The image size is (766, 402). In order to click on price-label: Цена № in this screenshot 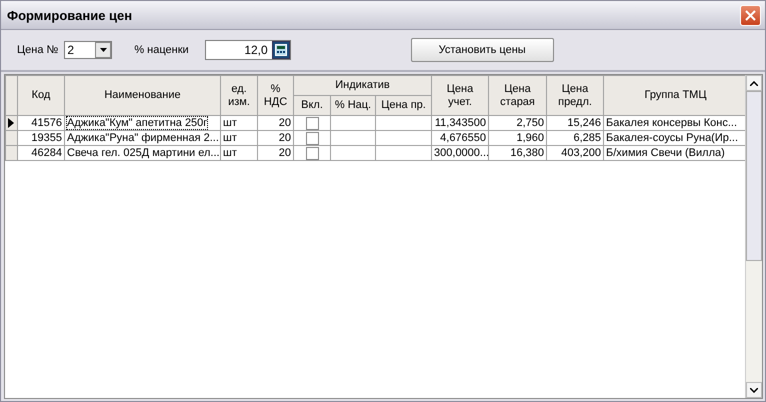, I will do `click(37, 50)`.